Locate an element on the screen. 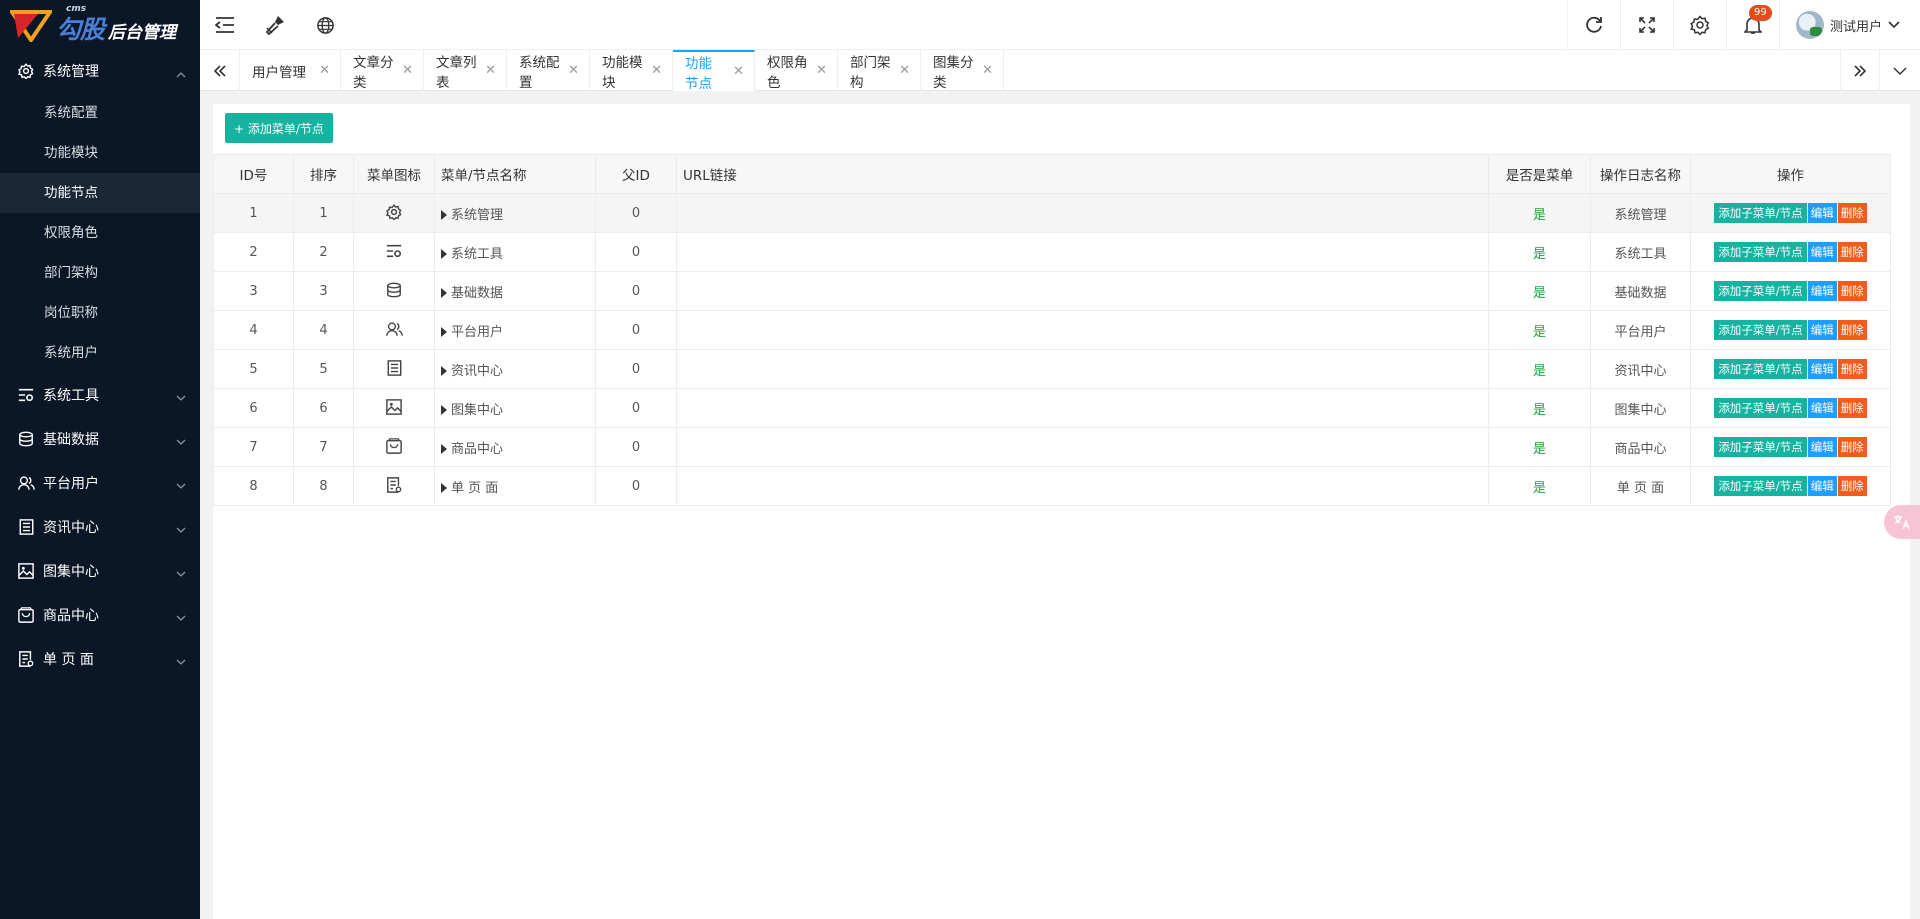 The width and height of the screenshot is (1920, 919). tab: 系统配置 ✕ is located at coordinates (548, 70).